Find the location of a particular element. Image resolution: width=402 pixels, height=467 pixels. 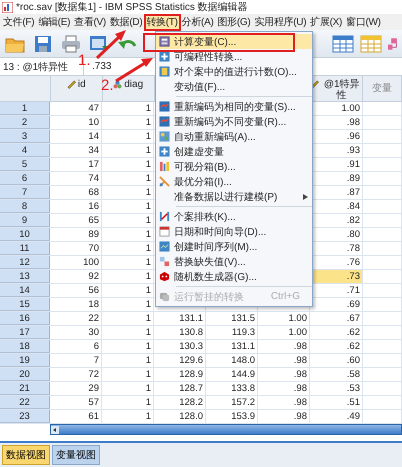

table-cell: 130.3 is located at coordinates (180, 346).